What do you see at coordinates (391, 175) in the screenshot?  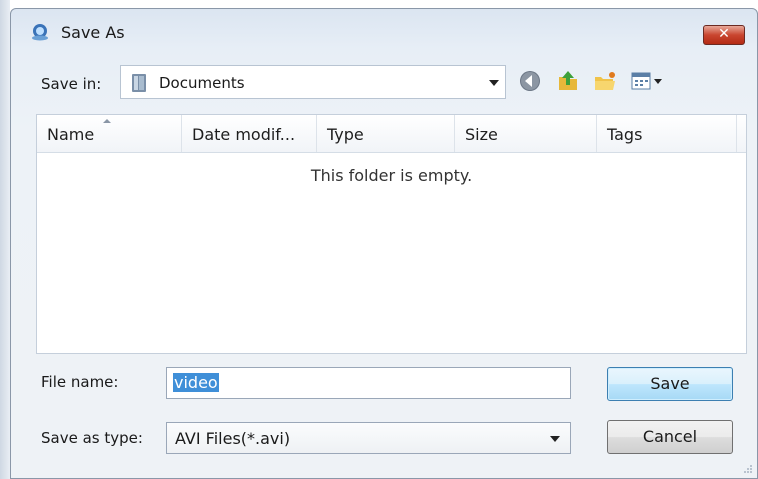 I see `empty-folder-message: This folder is empty.` at bounding box center [391, 175].